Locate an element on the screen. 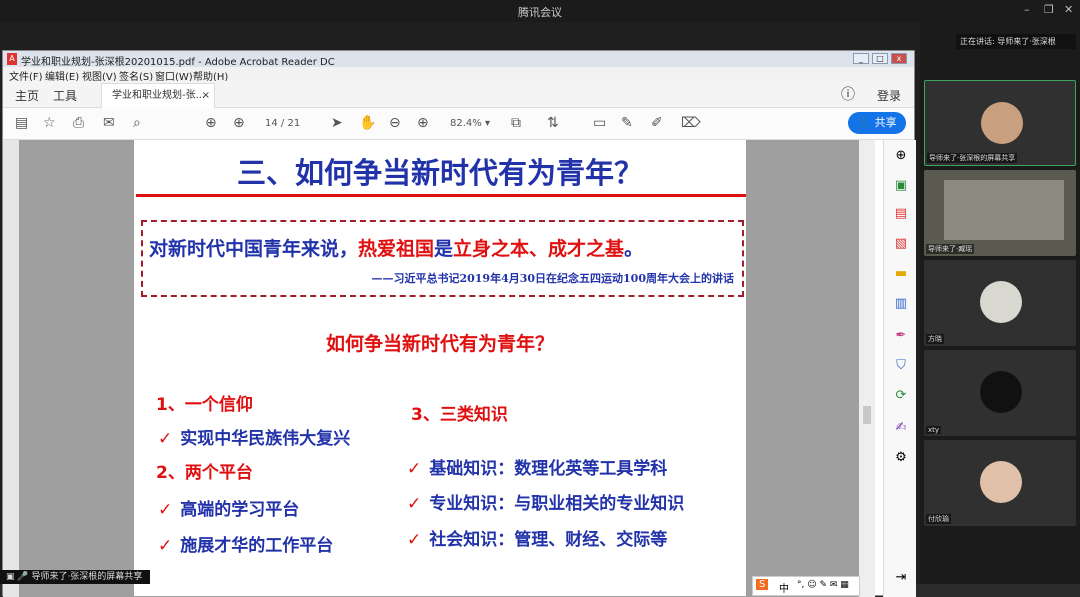  next-page-icon: ⊕ is located at coordinates (239, 123).